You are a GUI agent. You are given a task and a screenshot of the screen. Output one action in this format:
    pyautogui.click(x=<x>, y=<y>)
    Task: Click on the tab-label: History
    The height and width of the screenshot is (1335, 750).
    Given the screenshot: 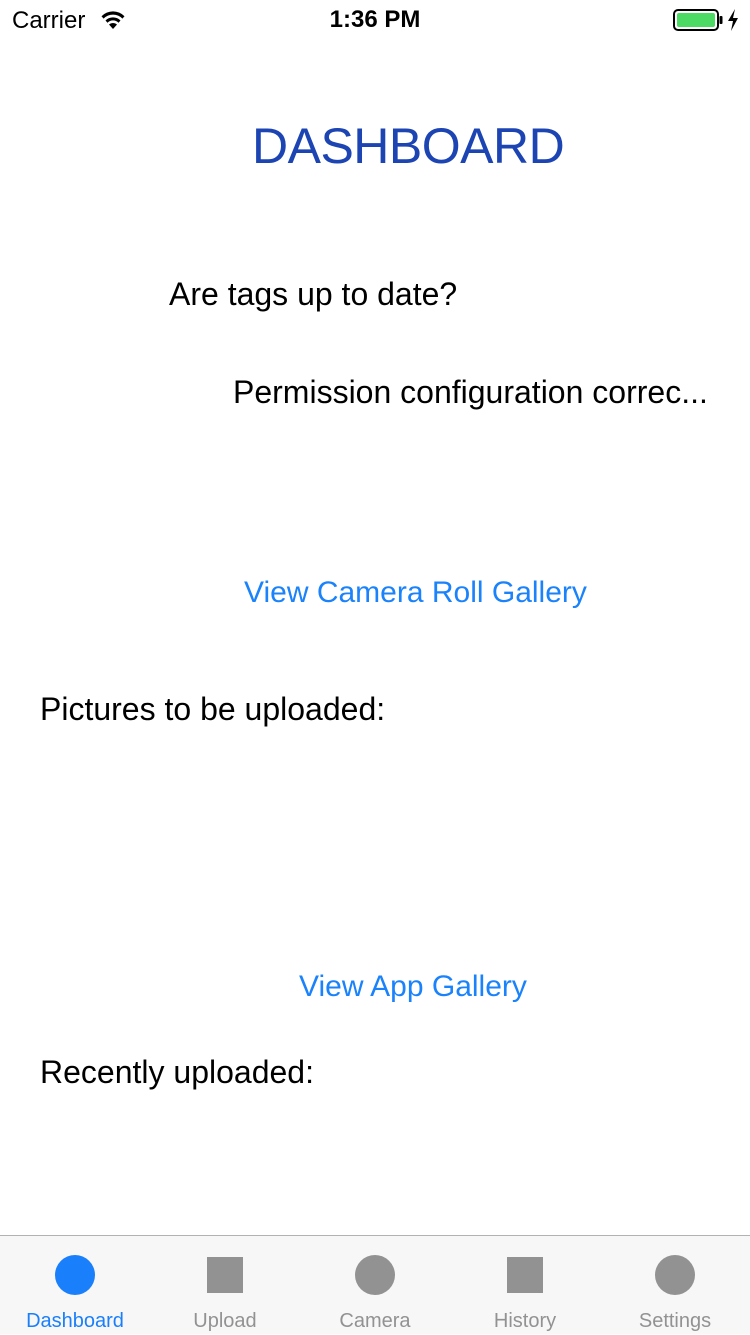 What is the action you would take?
    pyautogui.click(x=525, y=1321)
    